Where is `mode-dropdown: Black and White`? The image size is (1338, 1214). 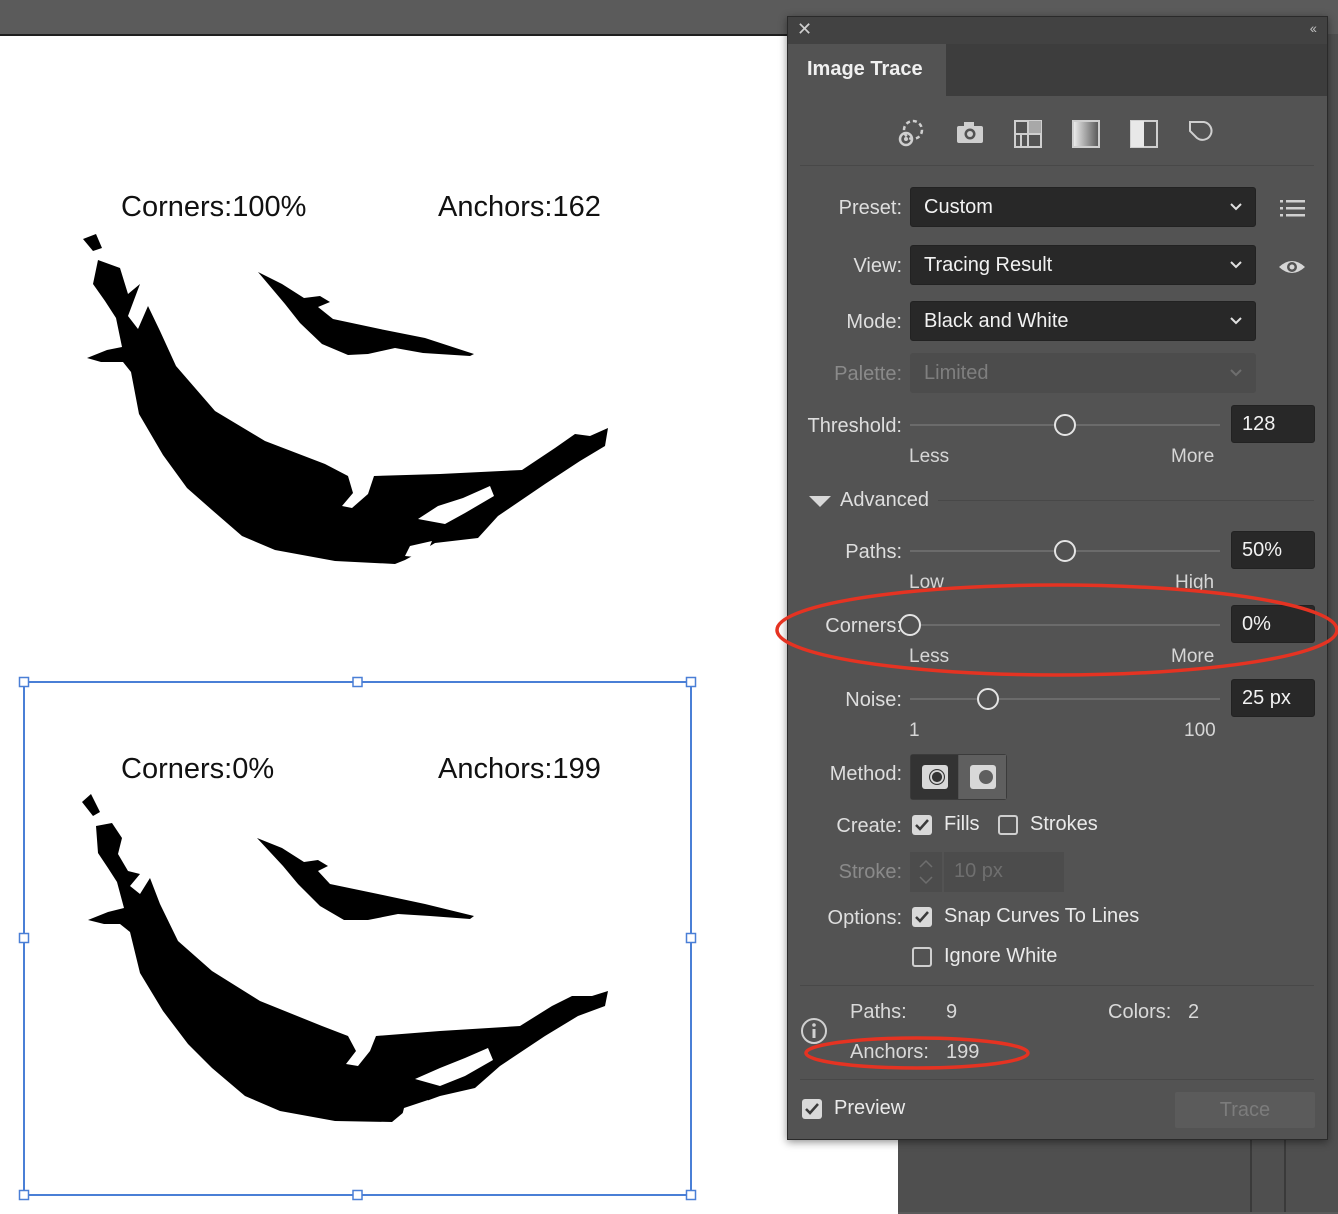 mode-dropdown: Black and White is located at coordinates (1083, 321).